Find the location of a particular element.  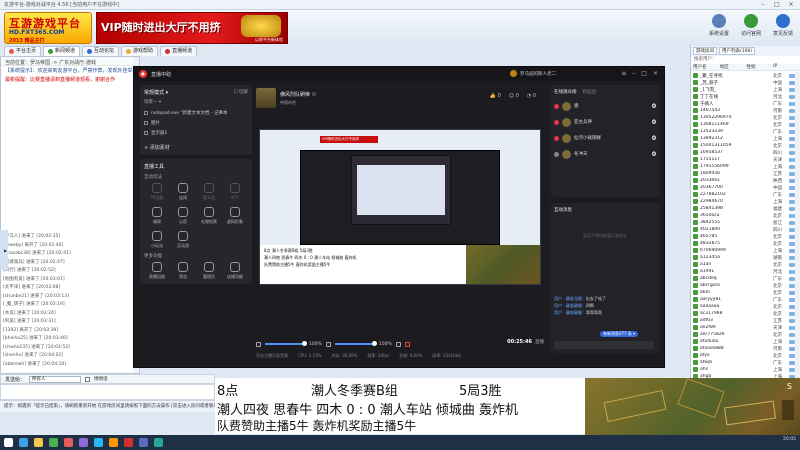

more-tool-button: 店铺功能 is located at coordinates (235, 271).